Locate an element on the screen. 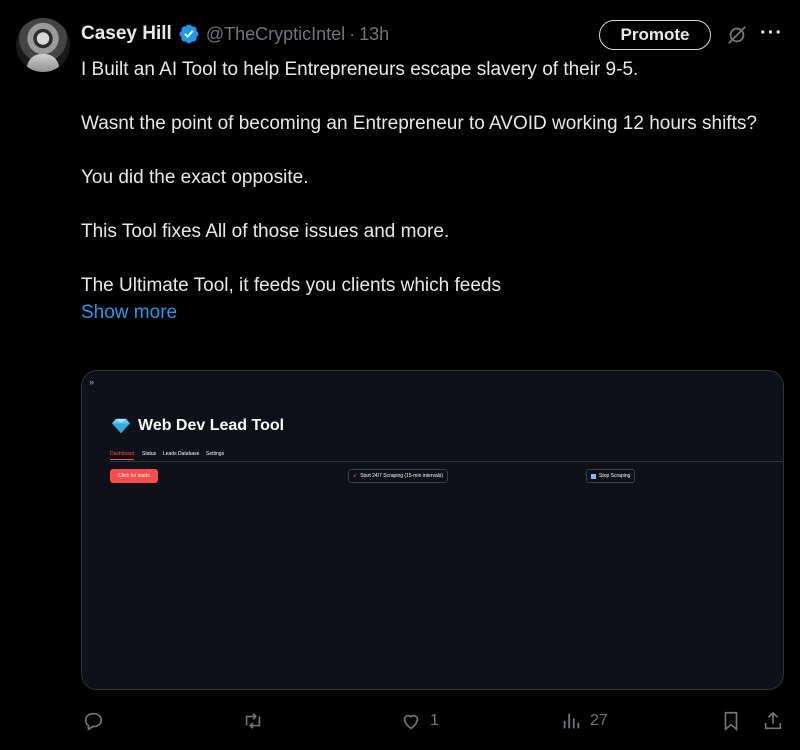 This screenshot has height=750, width=800. views-count: 27 is located at coordinates (599, 720).